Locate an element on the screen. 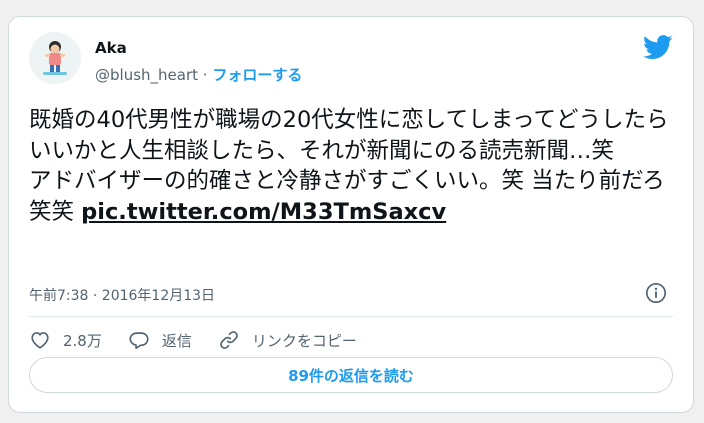 Image resolution: width=704 pixels, height=423 pixels. reply-label: 返信 is located at coordinates (176, 340).